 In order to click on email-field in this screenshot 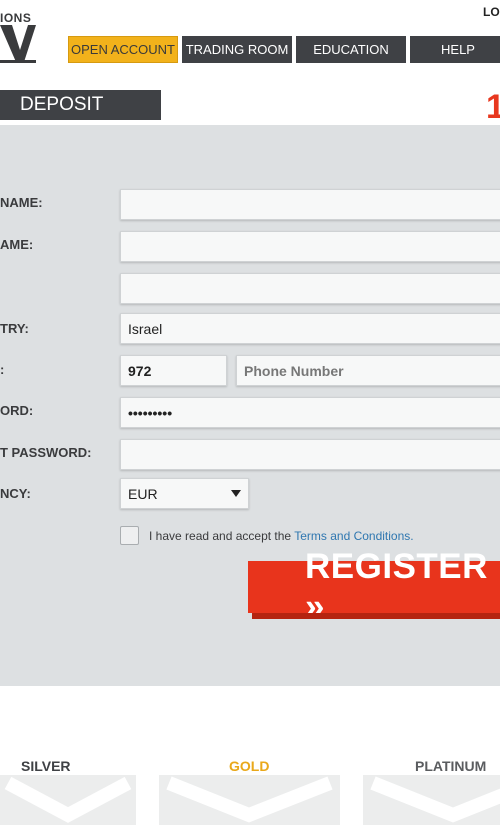, I will do `click(310, 288)`.